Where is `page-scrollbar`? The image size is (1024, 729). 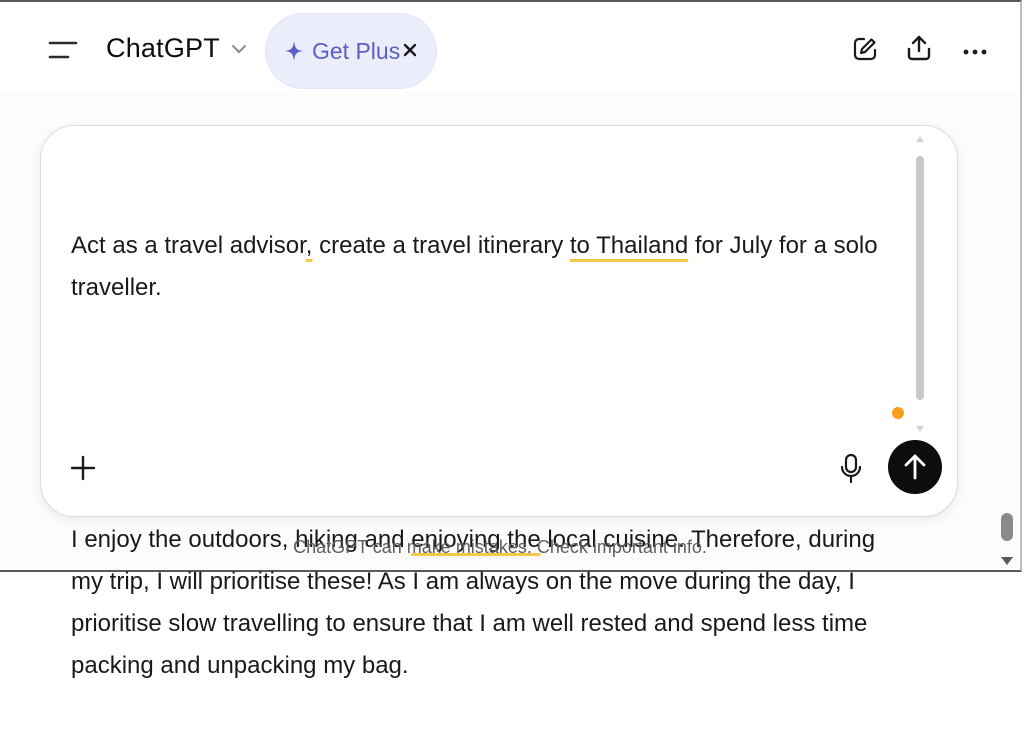 page-scrollbar is located at coordinates (1007, 527).